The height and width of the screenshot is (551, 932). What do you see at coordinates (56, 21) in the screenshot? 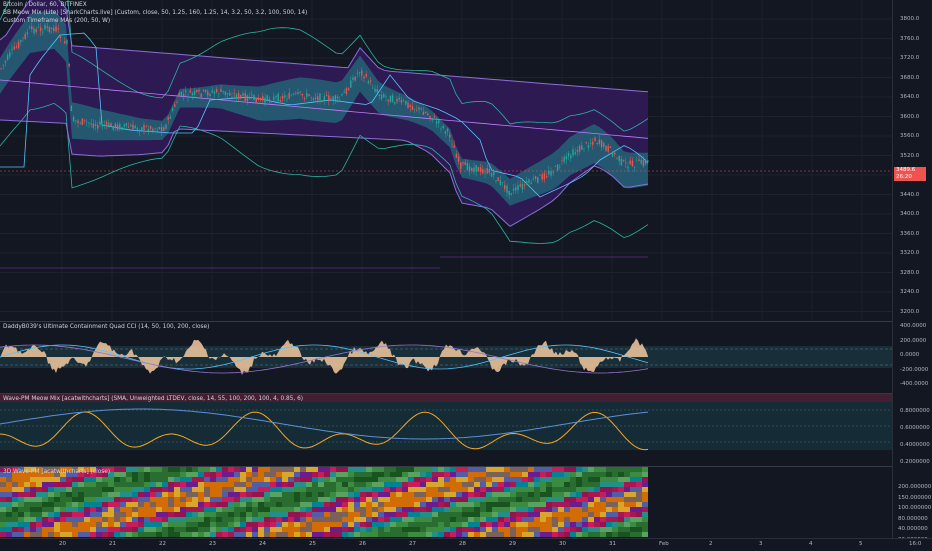
I see `indicator-legend-ma: Custom Timeframe MAs (200, 50, W)` at bounding box center [56, 21].